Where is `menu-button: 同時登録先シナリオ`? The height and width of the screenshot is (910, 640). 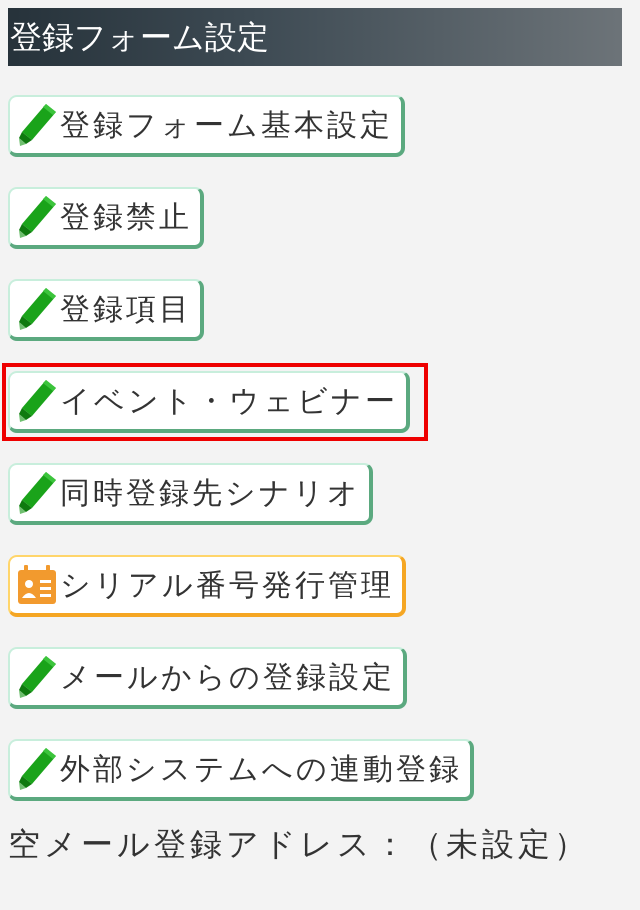 menu-button: 同時登録先シナリオ is located at coordinates (190, 494).